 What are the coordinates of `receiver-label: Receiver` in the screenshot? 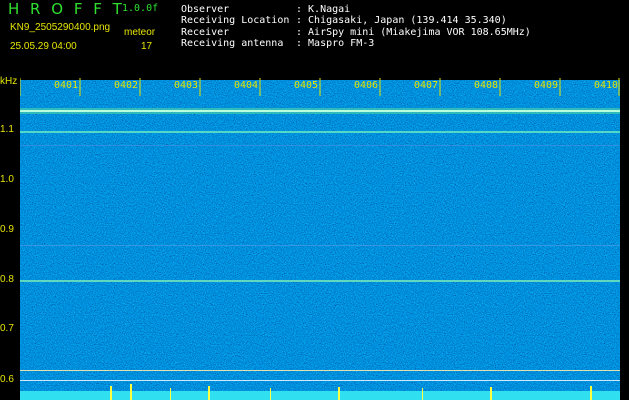 It's located at (205, 32).